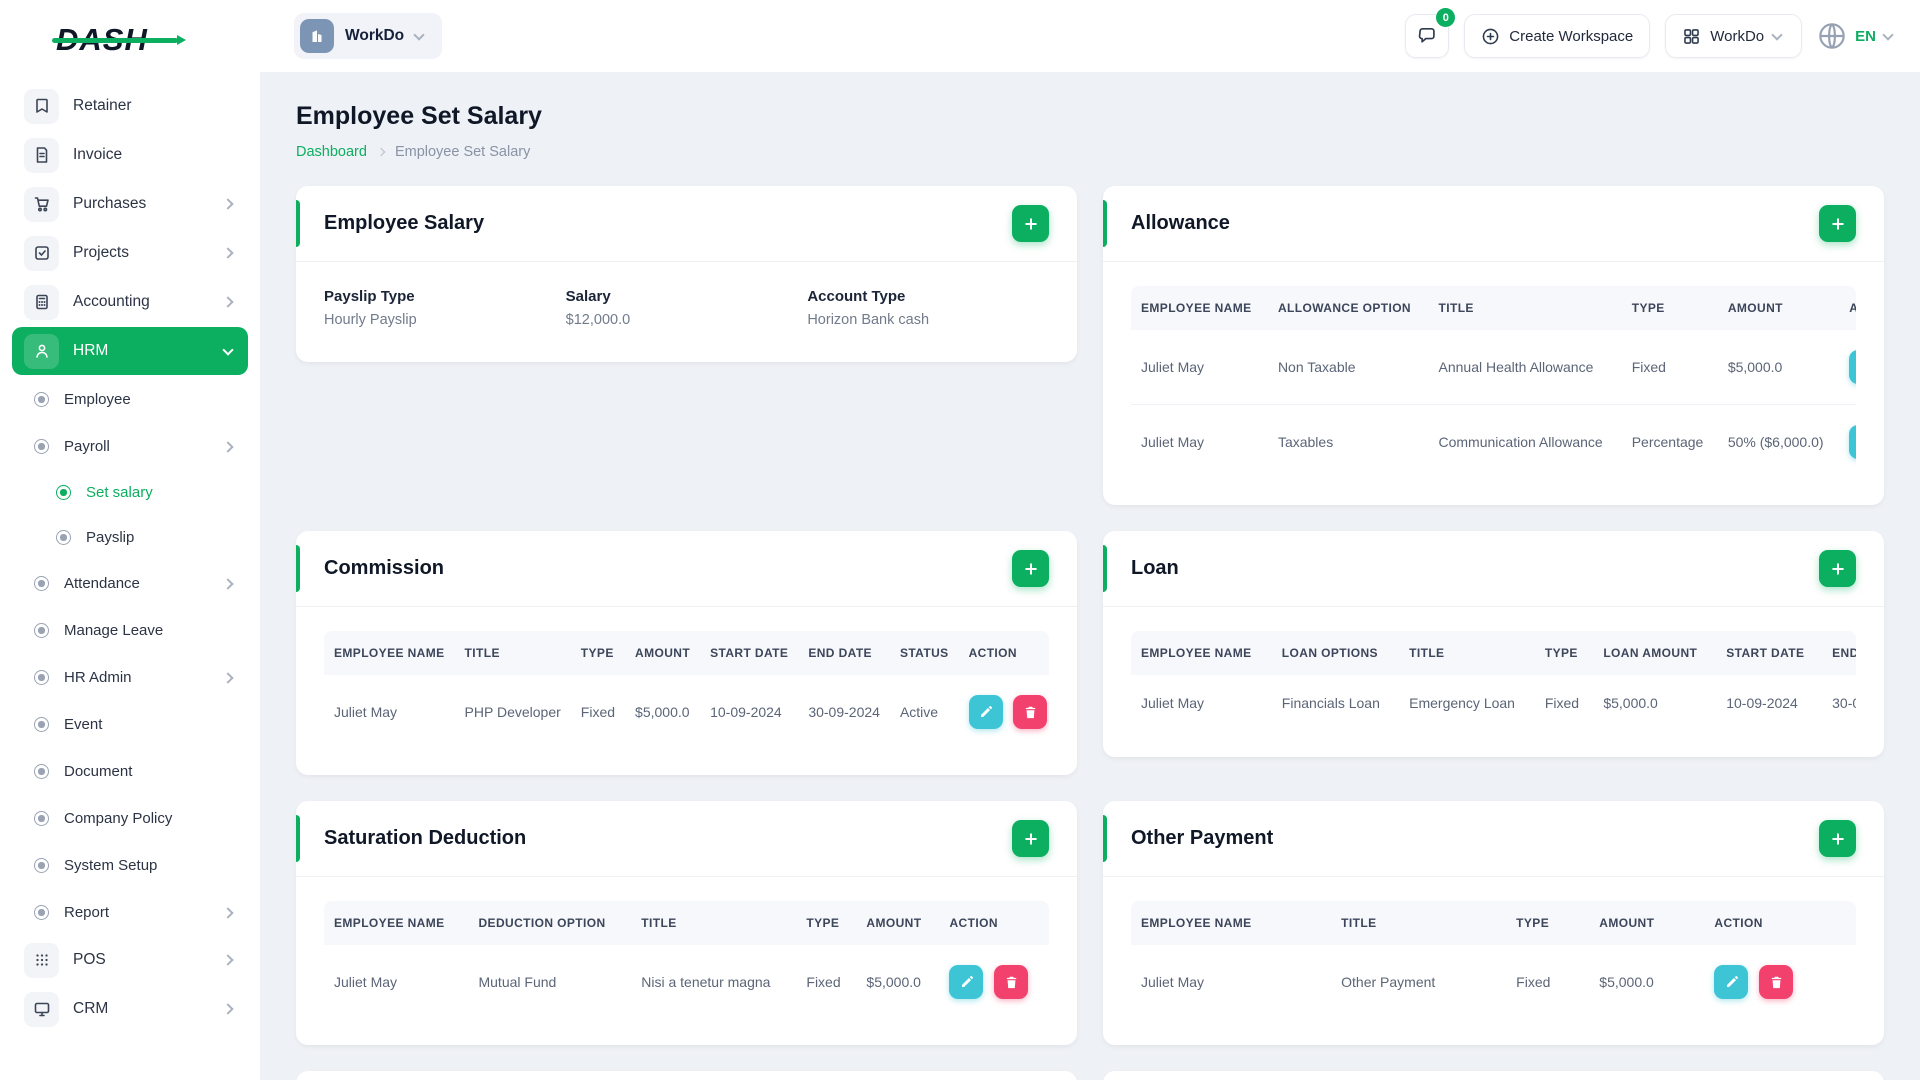 This screenshot has width=1920, height=1080. What do you see at coordinates (1856, 36) in the screenshot?
I see `language-selector: EN` at bounding box center [1856, 36].